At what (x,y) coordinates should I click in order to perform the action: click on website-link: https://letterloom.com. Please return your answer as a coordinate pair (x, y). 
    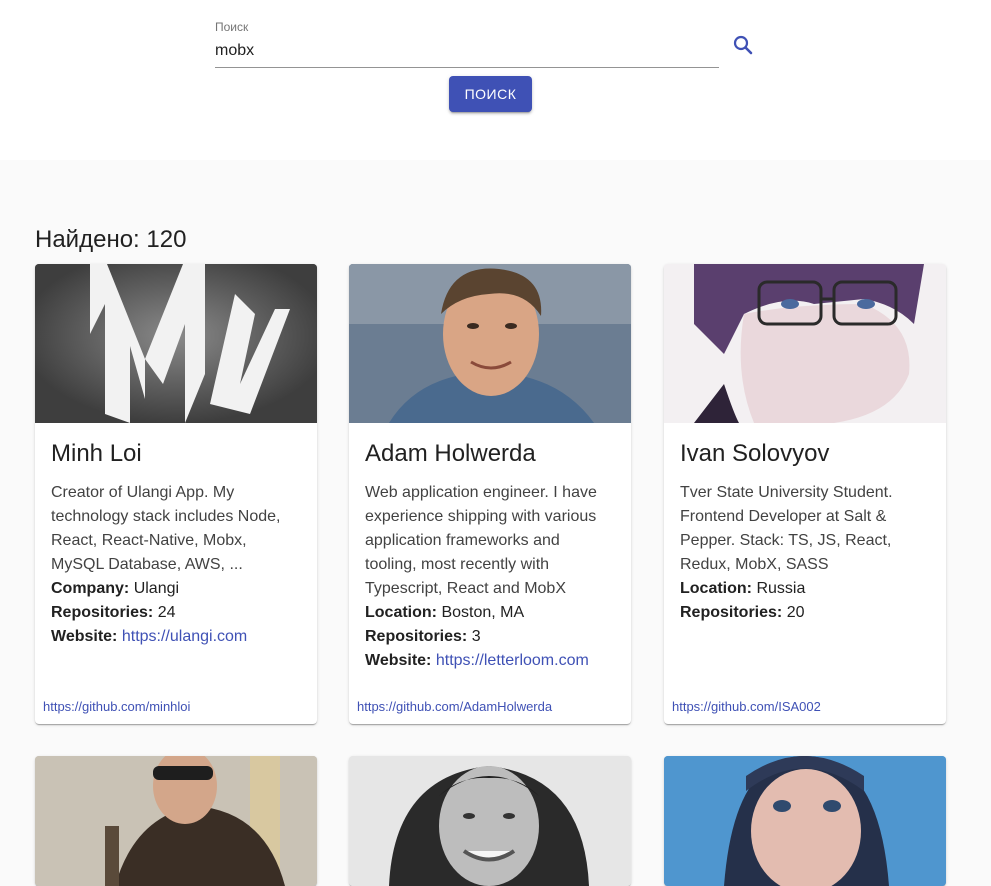
    Looking at the image, I should click on (512, 660).